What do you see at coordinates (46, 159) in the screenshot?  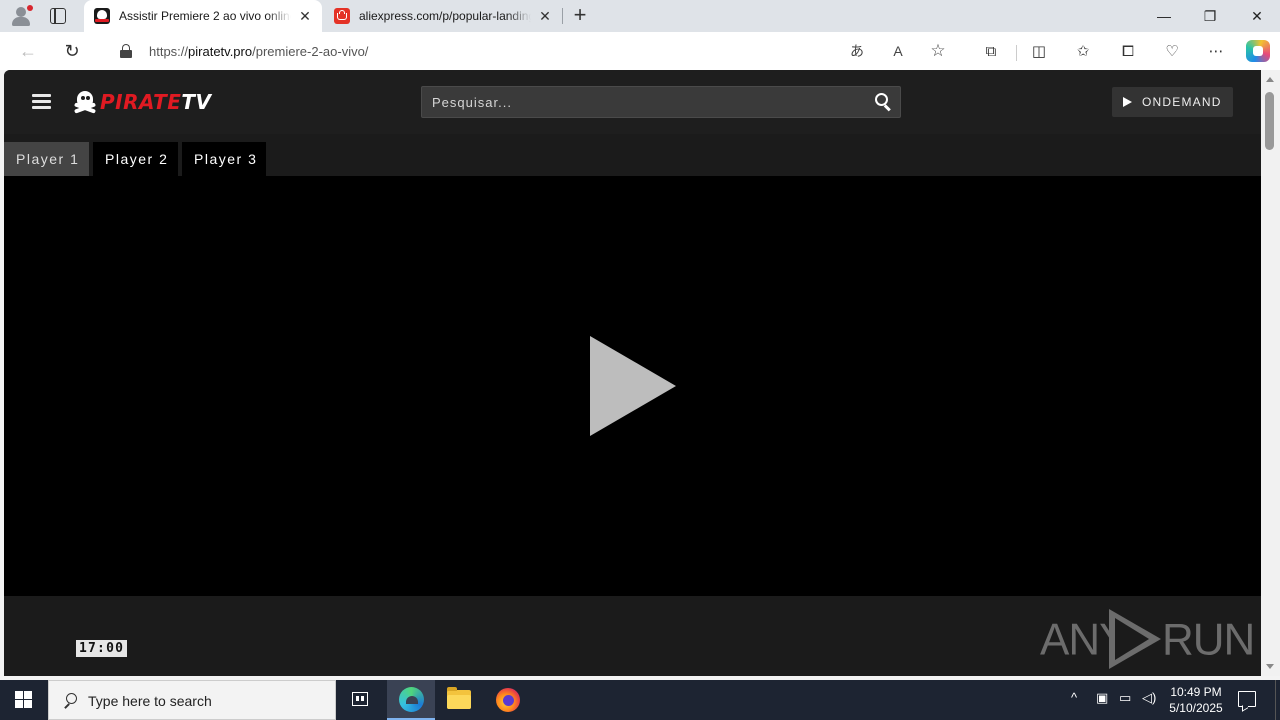 I see `tab-player-1: Player 1` at bounding box center [46, 159].